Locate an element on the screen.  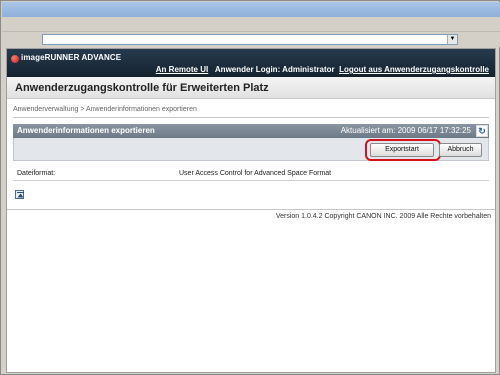
browser-toolbar is located at coordinates (251, 24).